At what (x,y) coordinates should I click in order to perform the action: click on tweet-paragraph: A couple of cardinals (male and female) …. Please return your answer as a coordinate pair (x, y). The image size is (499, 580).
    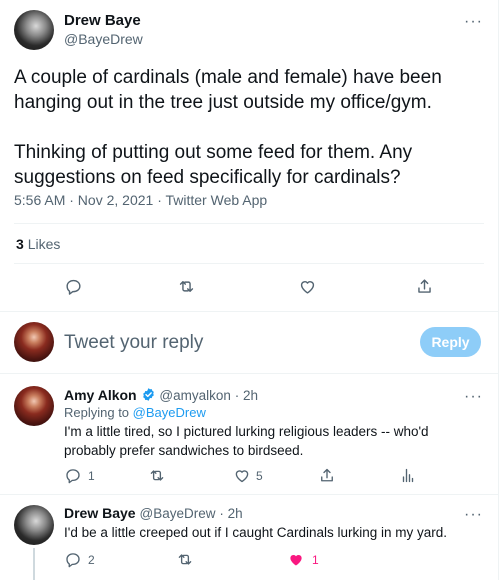
    Looking at the image, I should click on (228, 90).